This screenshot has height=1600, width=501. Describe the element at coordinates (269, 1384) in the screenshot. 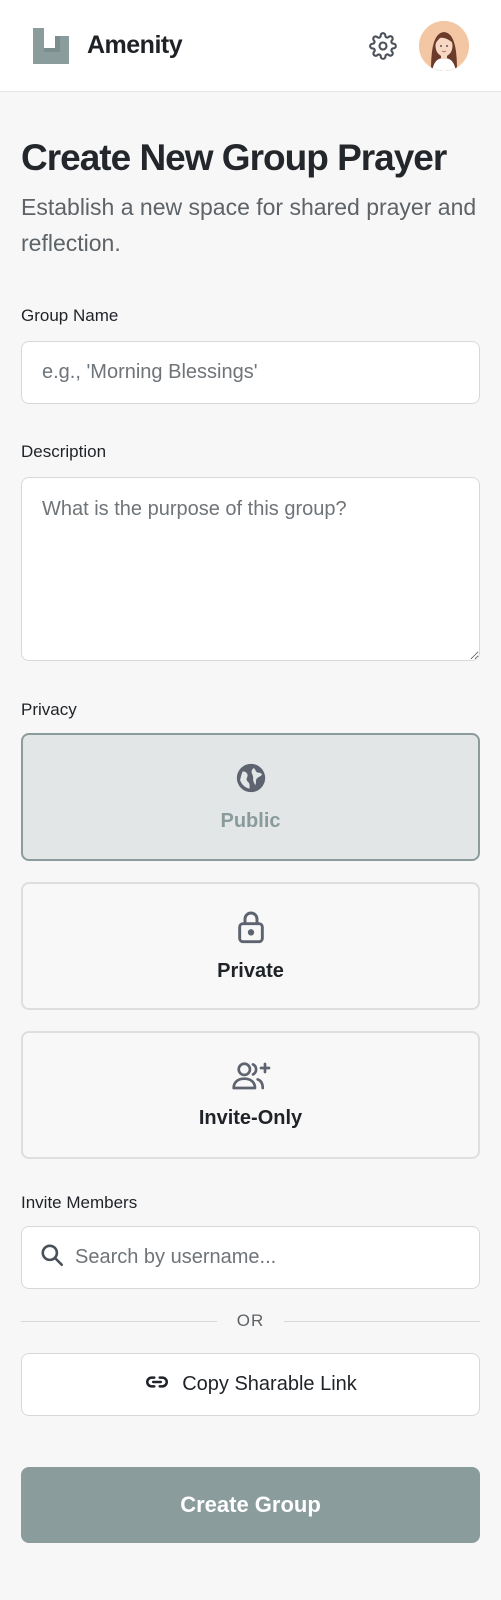

I see `copy-link-label: Copy Sharable Link` at that location.